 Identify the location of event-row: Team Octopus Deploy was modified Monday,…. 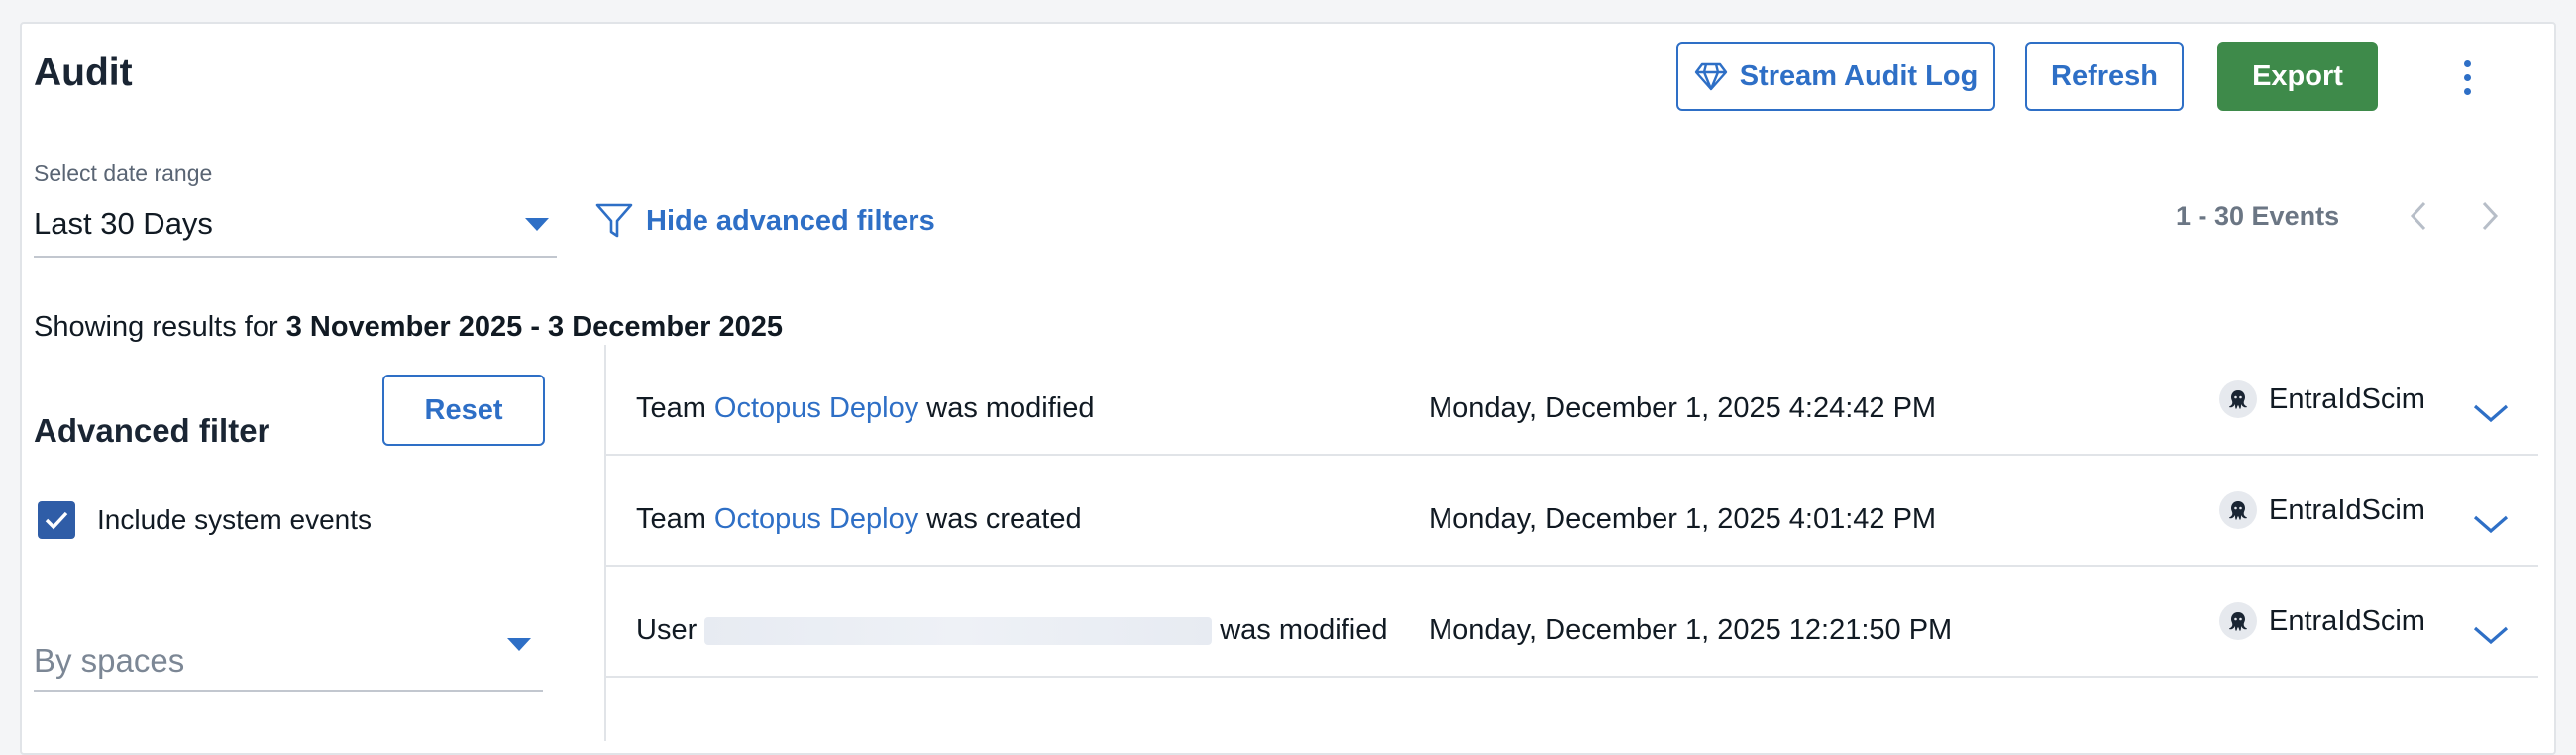
(1572, 400).